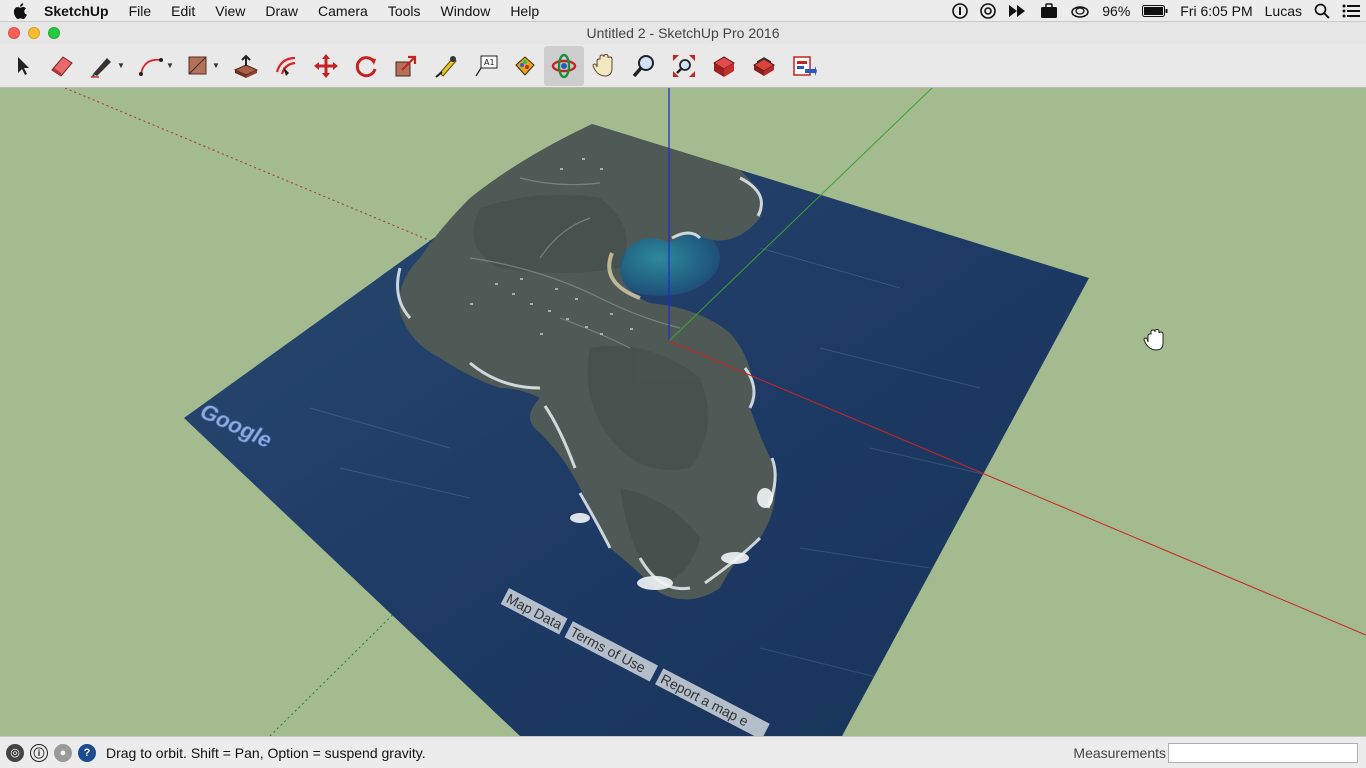  I want to click on minimize-window-button, so click(34, 33).